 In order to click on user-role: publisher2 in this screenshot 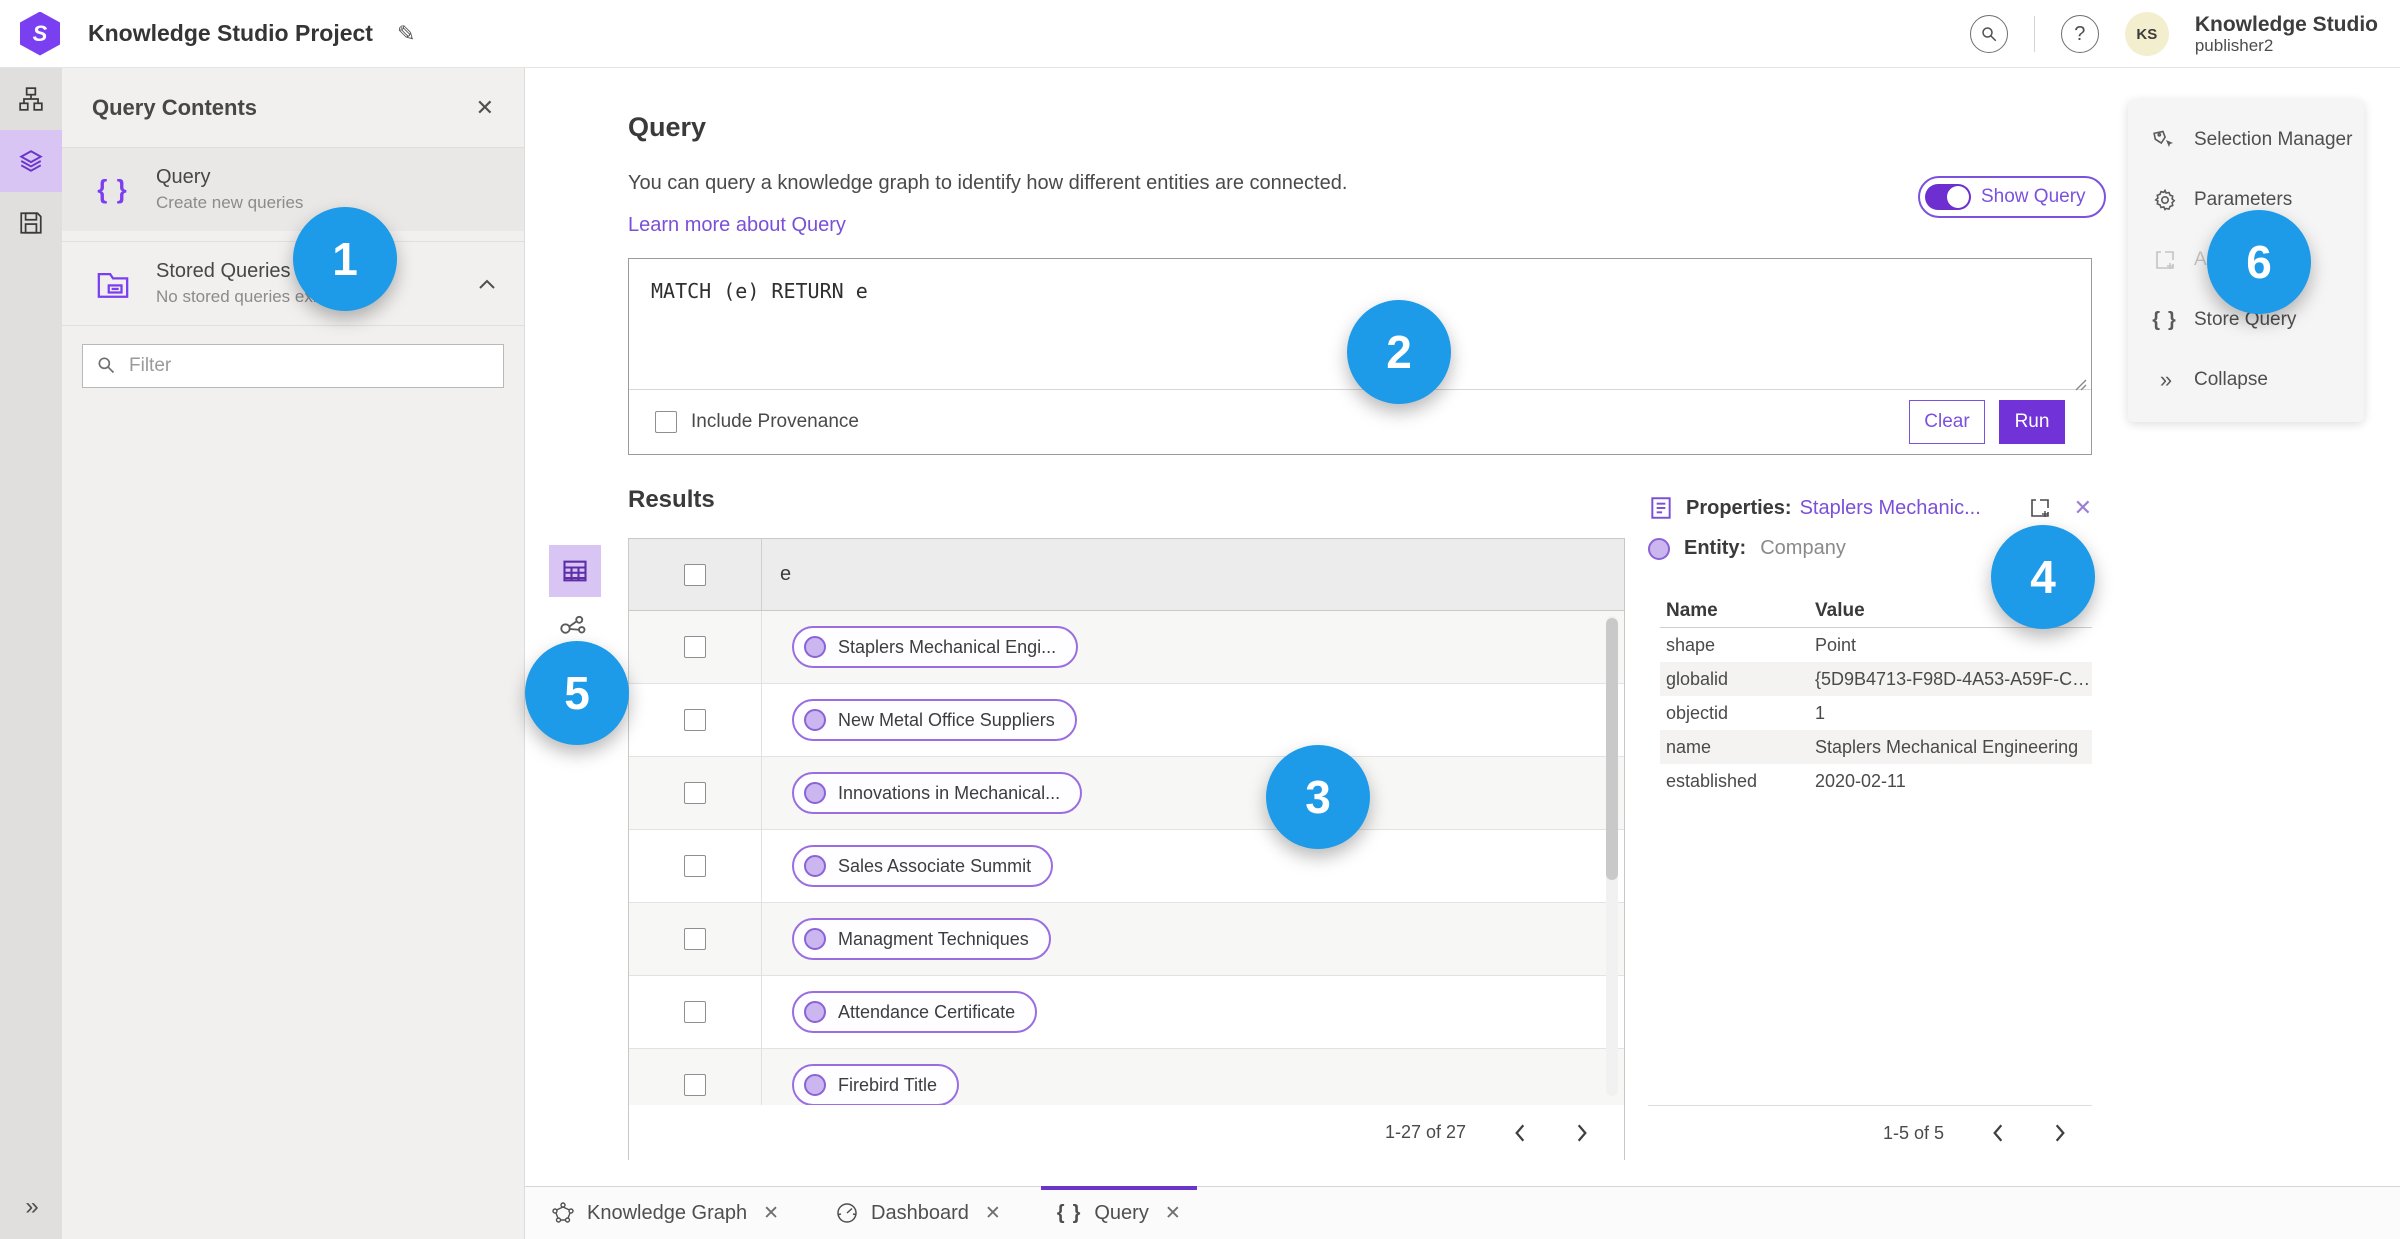, I will do `click(2234, 46)`.